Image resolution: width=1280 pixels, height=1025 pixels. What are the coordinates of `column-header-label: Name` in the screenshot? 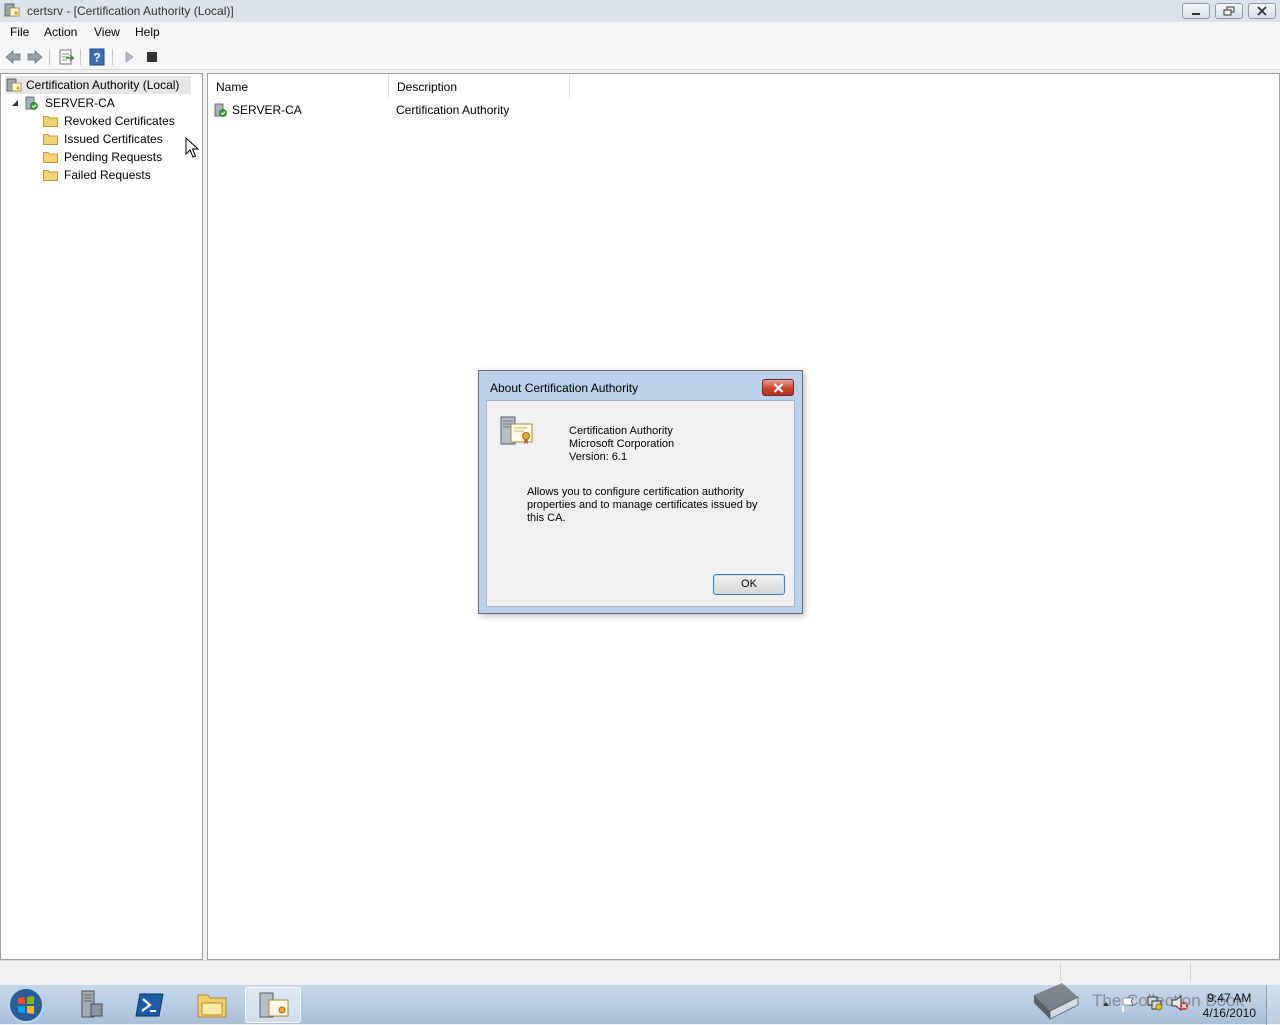 It's located at (232, 87).